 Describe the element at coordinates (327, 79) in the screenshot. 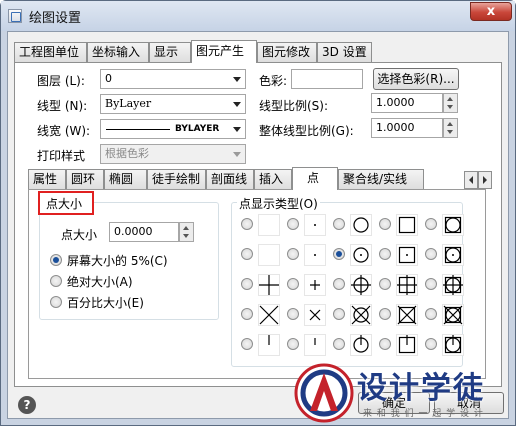

I see `color-swatch` at that location.